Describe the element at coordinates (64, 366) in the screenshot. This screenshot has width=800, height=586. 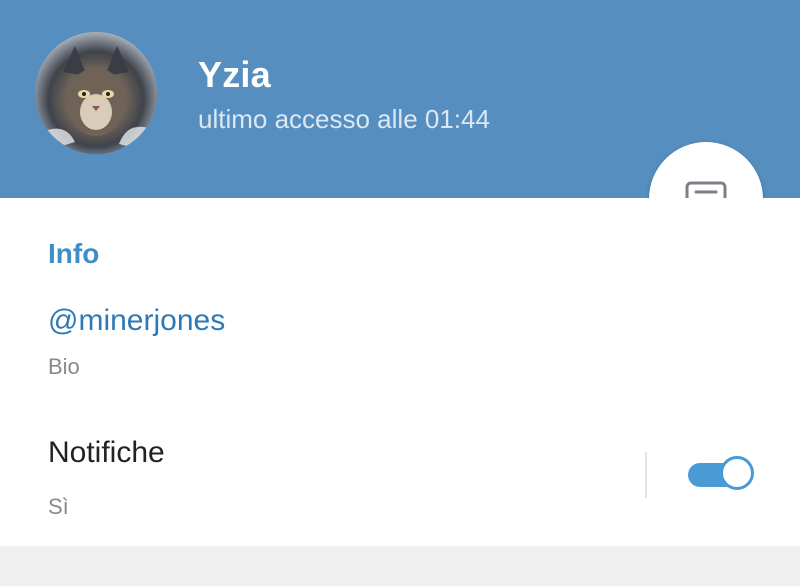
I see `username-label: Bio` at that location.